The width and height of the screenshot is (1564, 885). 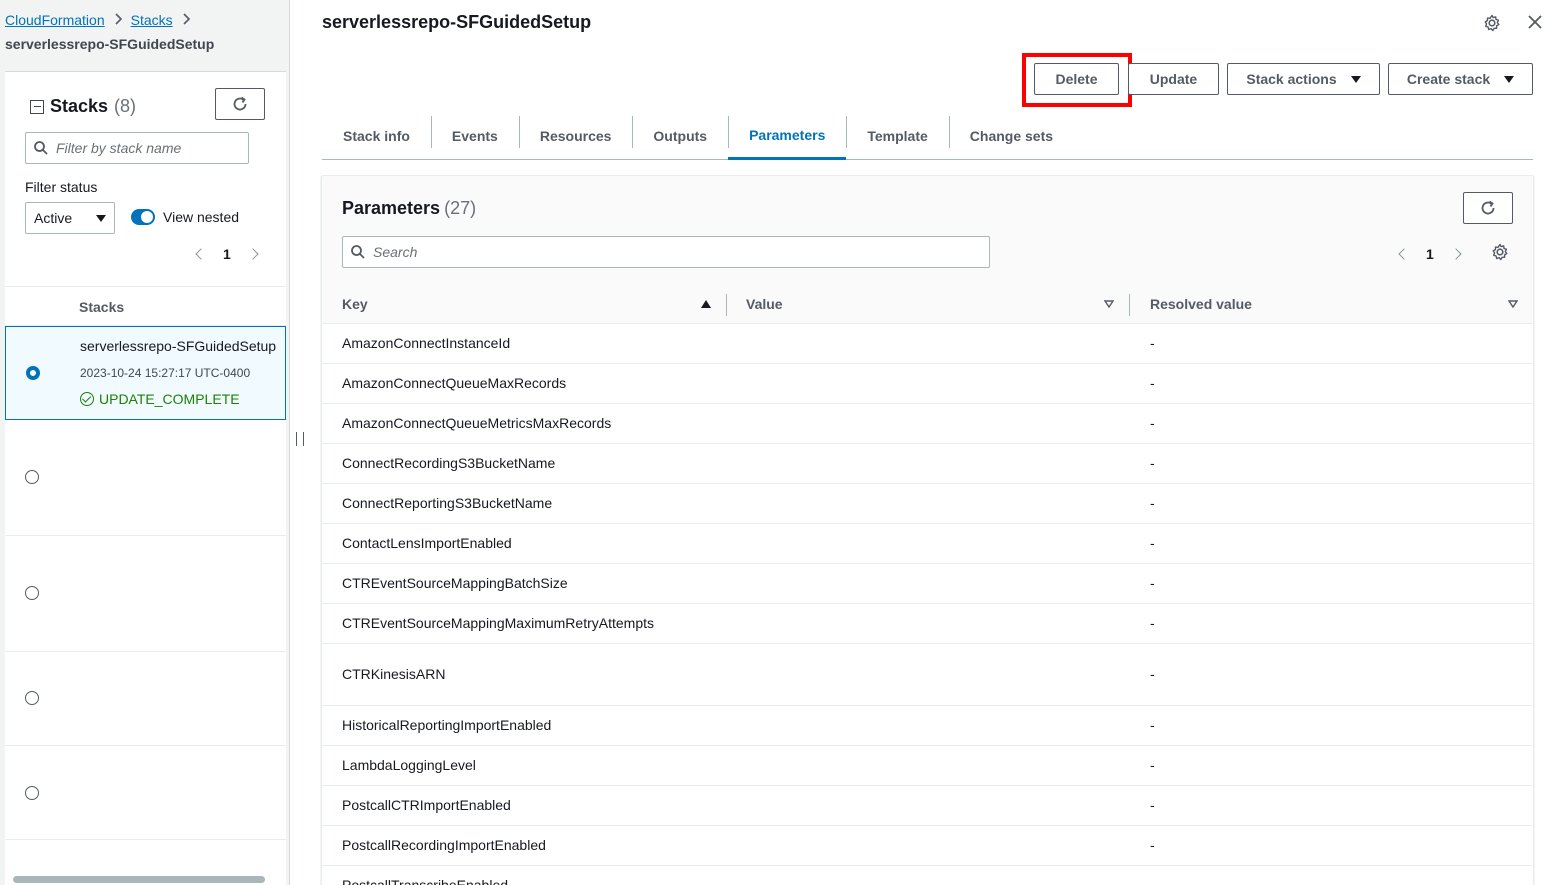 What do you see at coordinates (355, 304) in the screenshot?
I see `column-header-key: Key` at bounding box center [355, 304].